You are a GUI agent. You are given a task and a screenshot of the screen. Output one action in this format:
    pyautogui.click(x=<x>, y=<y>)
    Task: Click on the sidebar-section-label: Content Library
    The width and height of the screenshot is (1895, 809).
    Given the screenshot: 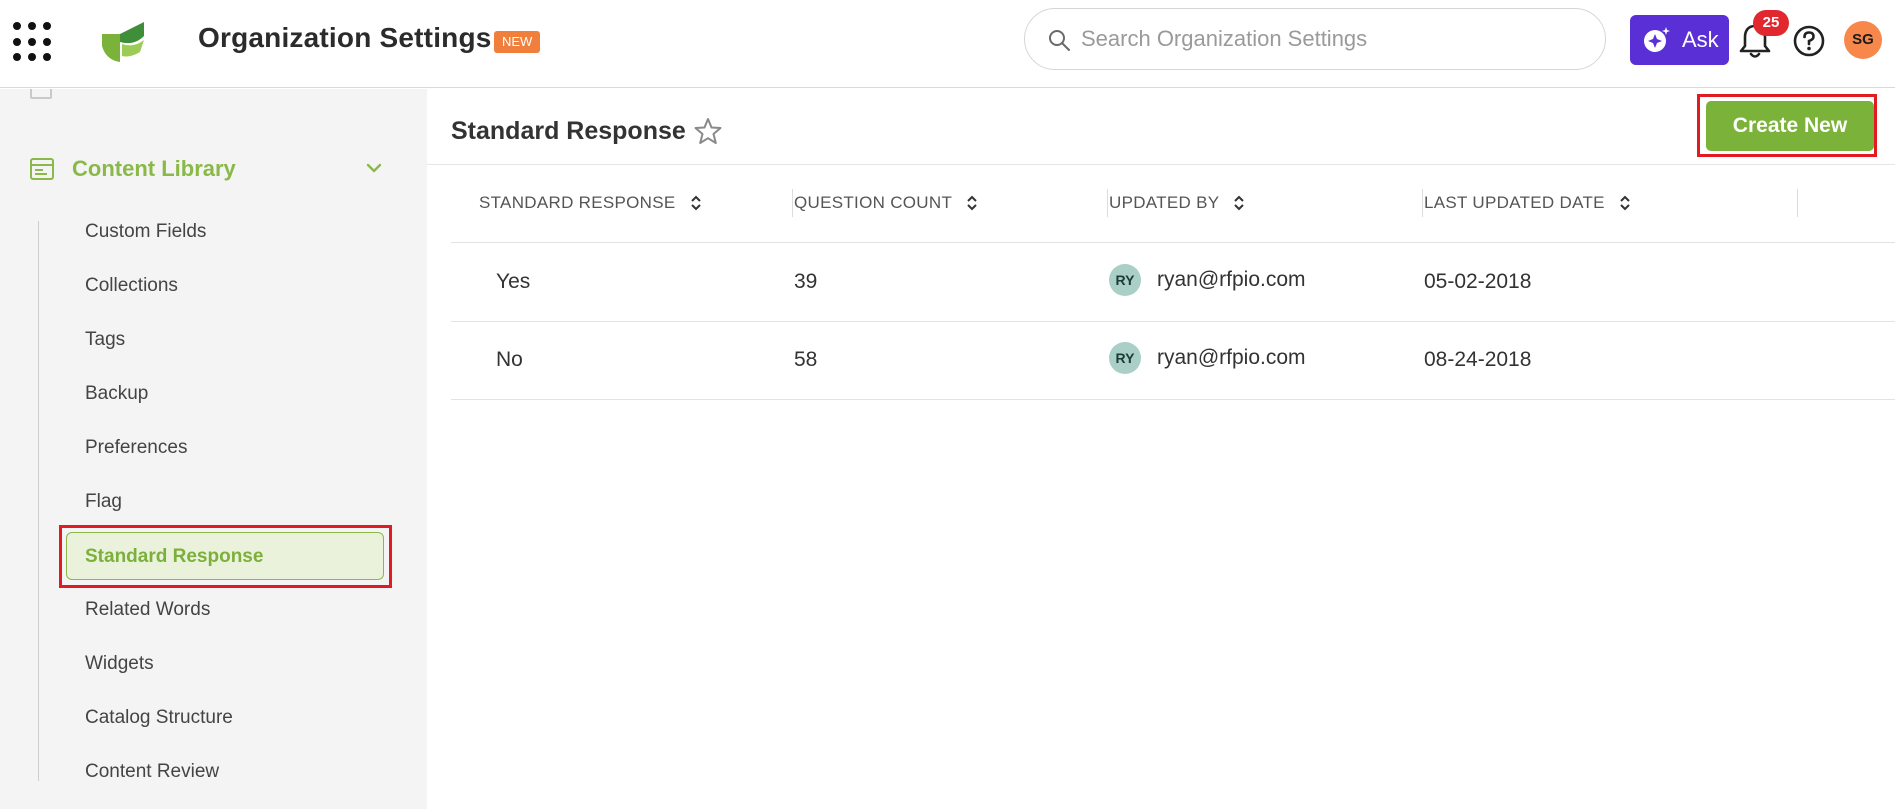 What is the action you would take?
    pyautogui.click(x=154, y=168)
    